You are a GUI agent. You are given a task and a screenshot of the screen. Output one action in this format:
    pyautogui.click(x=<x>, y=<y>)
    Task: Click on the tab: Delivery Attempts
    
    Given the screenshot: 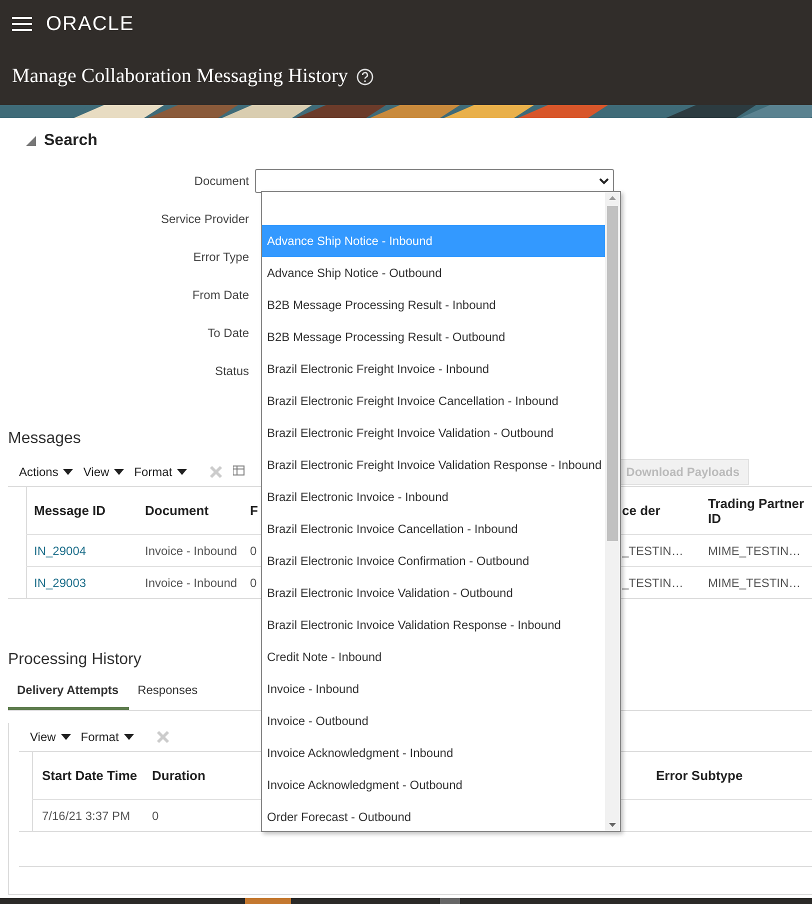 What is the action you would take?
    pyautogui.click(x=68, y=694)
    